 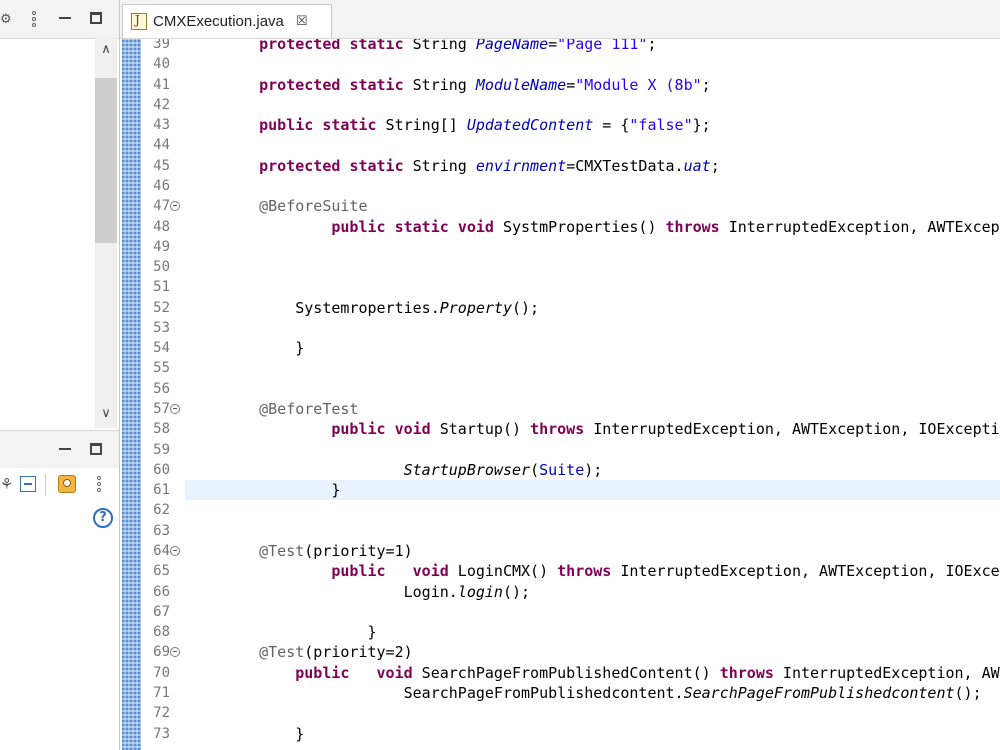 What do you see at coordinates (6, 484) in the screenshot?
I see `runner-icon: ⚘` at bounding box center [6, 484].